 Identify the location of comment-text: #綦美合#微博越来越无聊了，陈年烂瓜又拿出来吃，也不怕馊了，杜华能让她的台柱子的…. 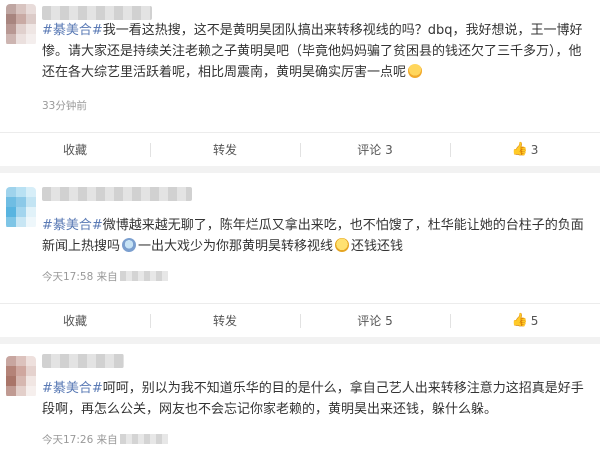
(313, 236).